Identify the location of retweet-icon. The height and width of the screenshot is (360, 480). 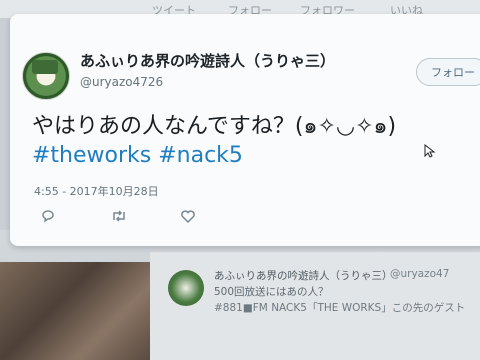
(118, 216).